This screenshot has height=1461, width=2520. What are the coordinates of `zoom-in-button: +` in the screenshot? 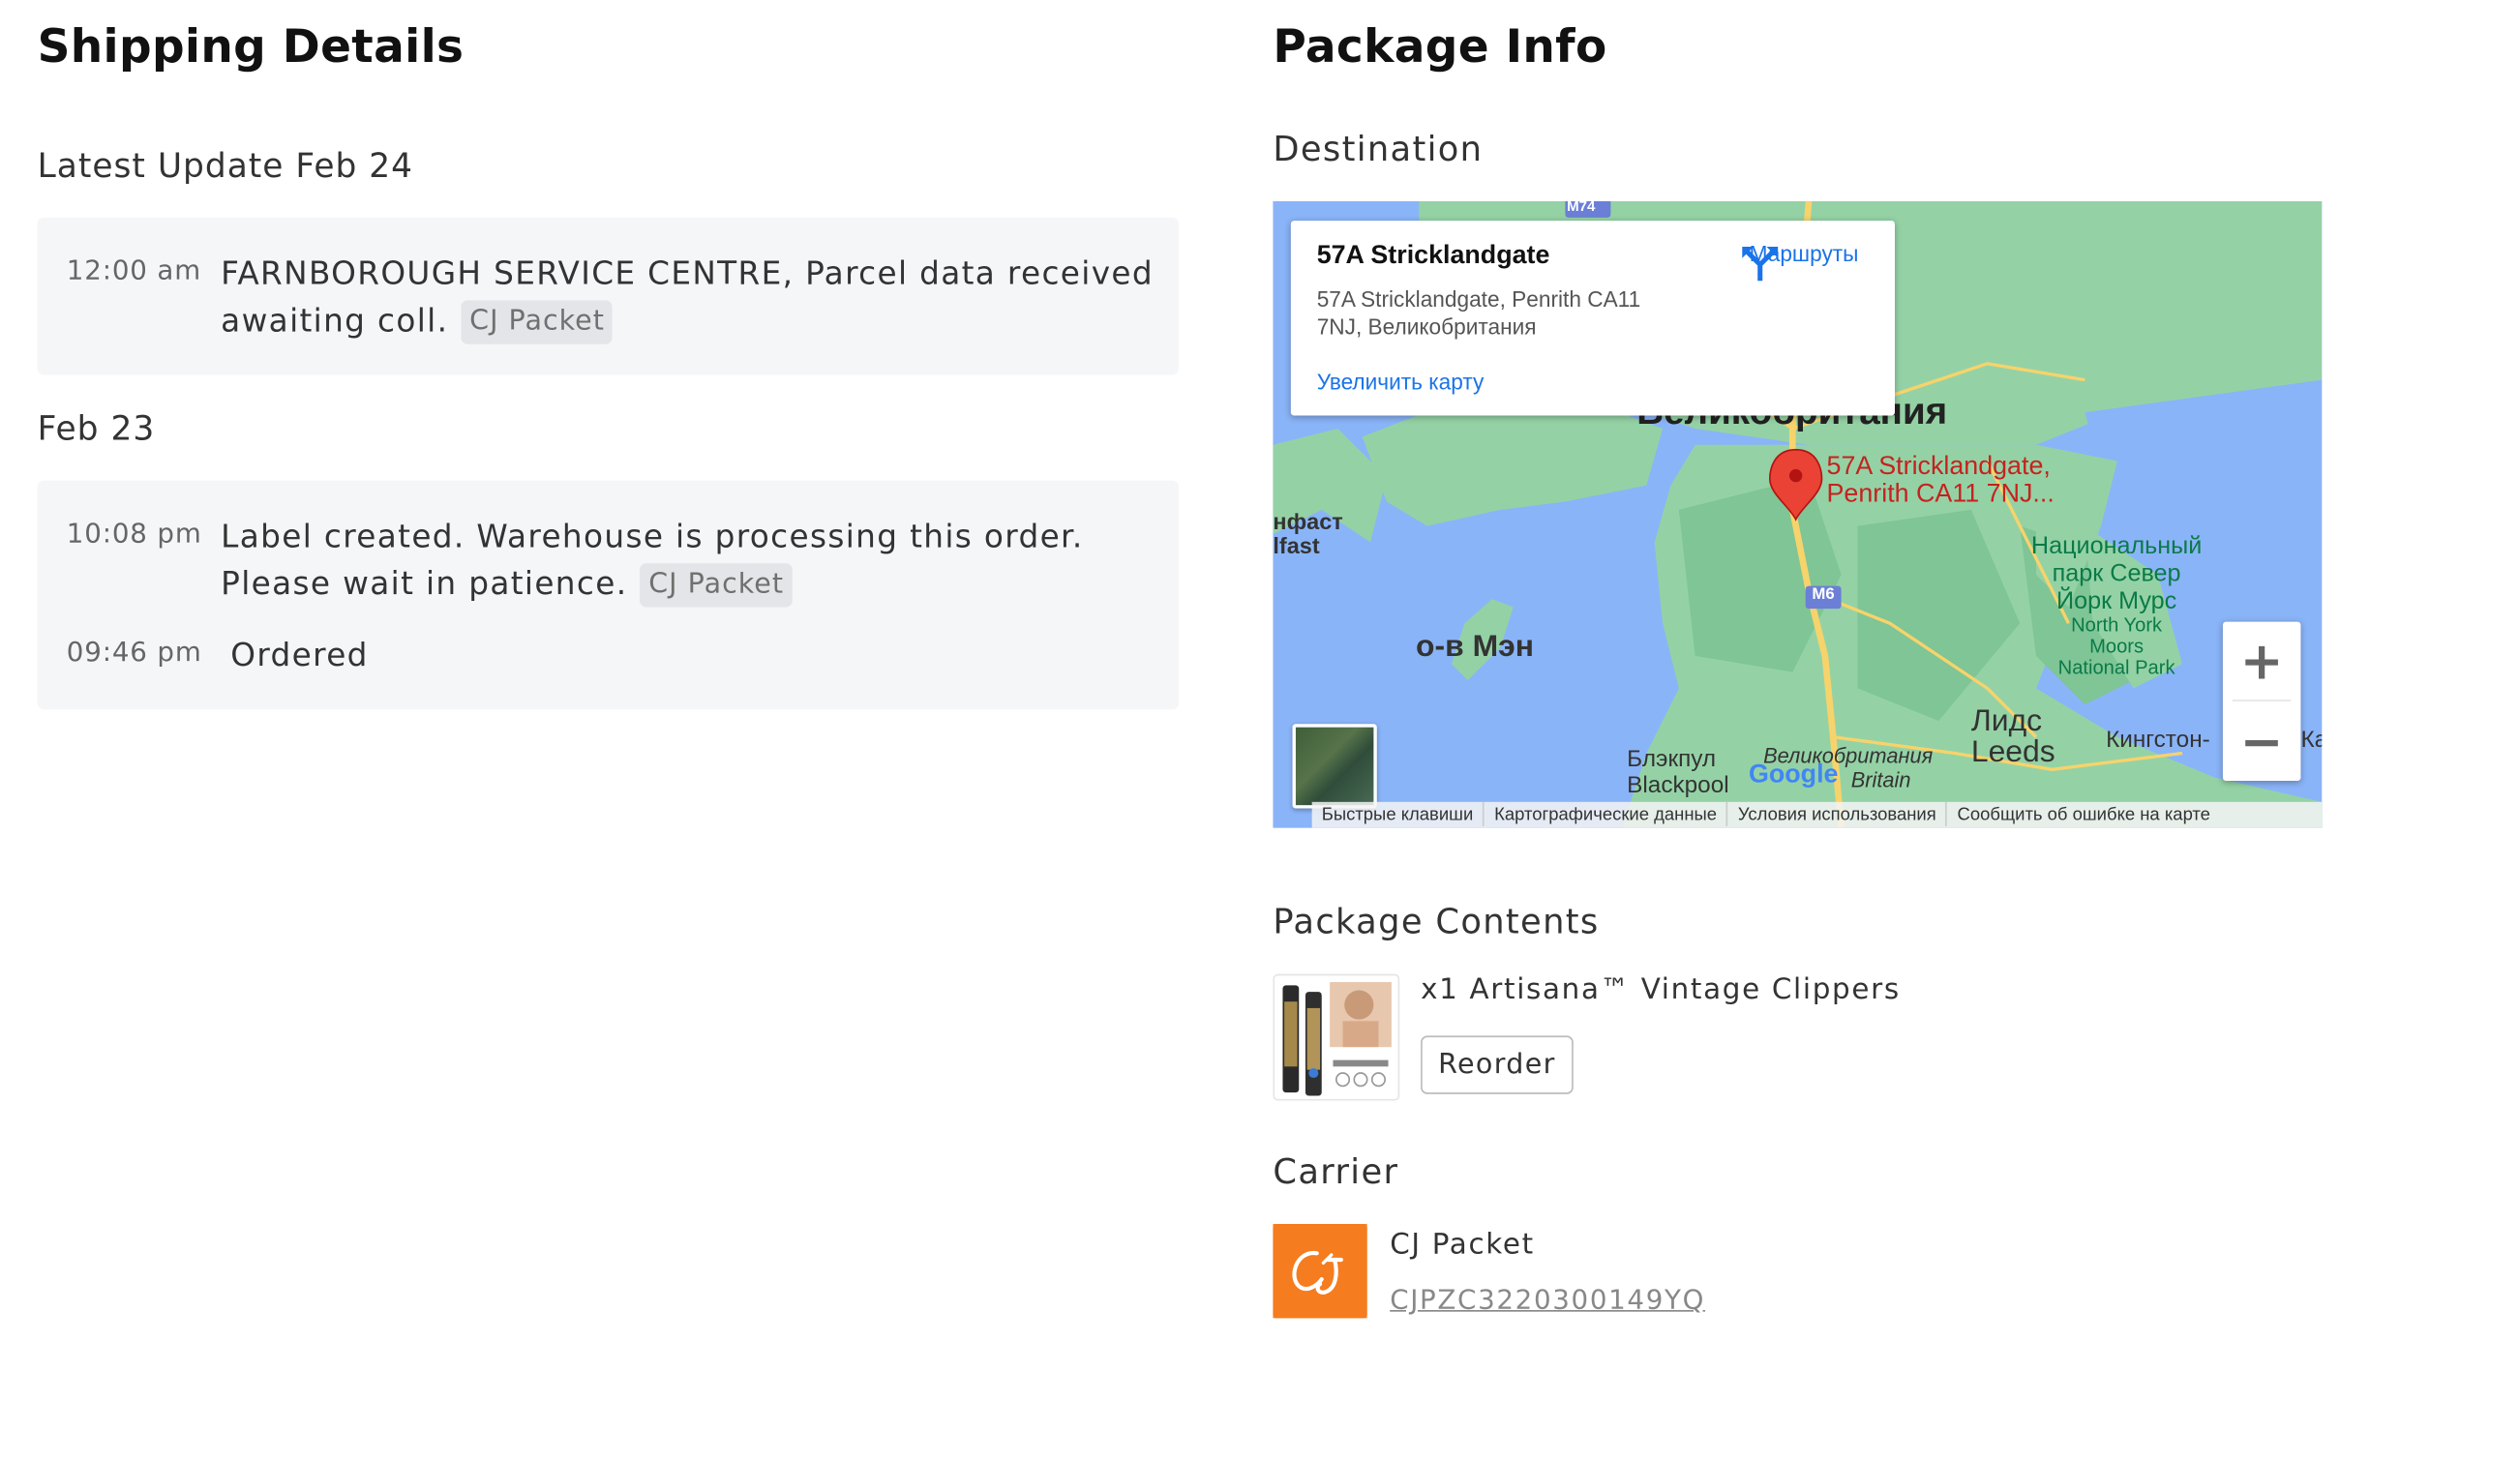 It's located at (2262, 661).